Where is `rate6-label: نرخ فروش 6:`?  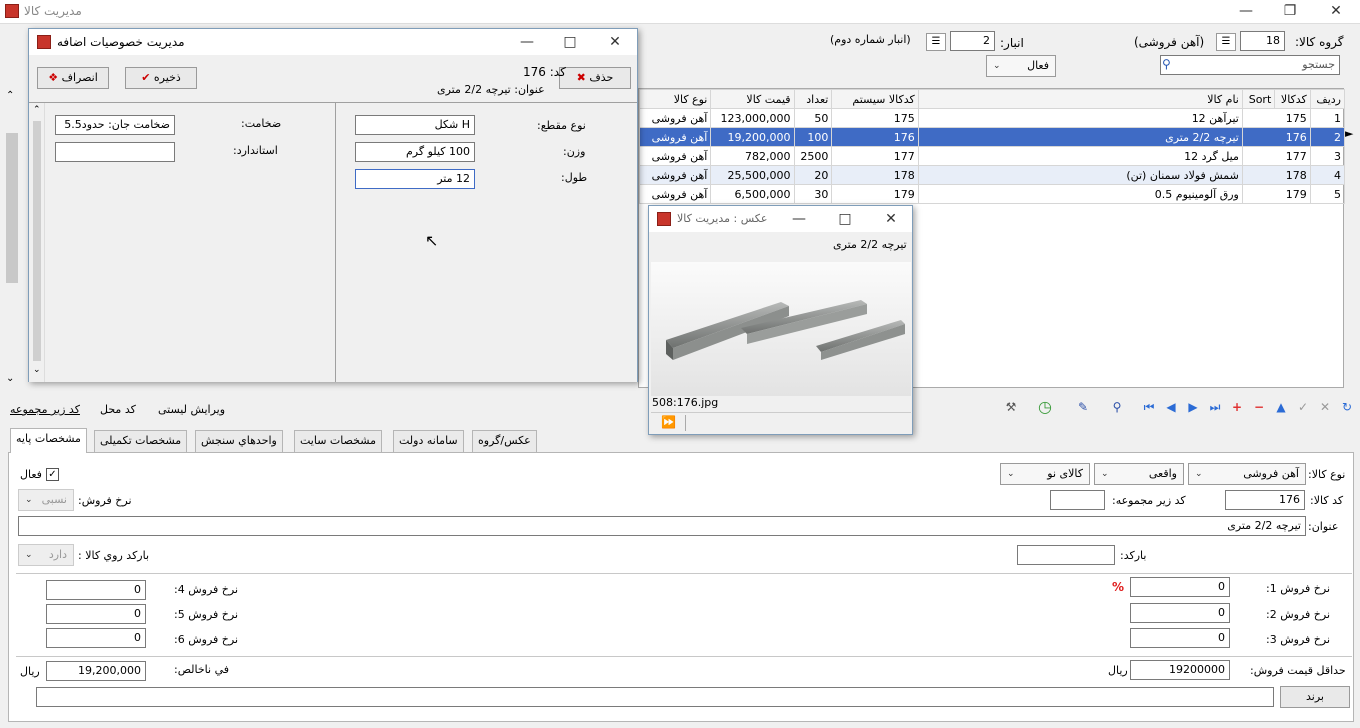 rate6-label: نرخ فروش 6: is located at coordinates (206, 639).